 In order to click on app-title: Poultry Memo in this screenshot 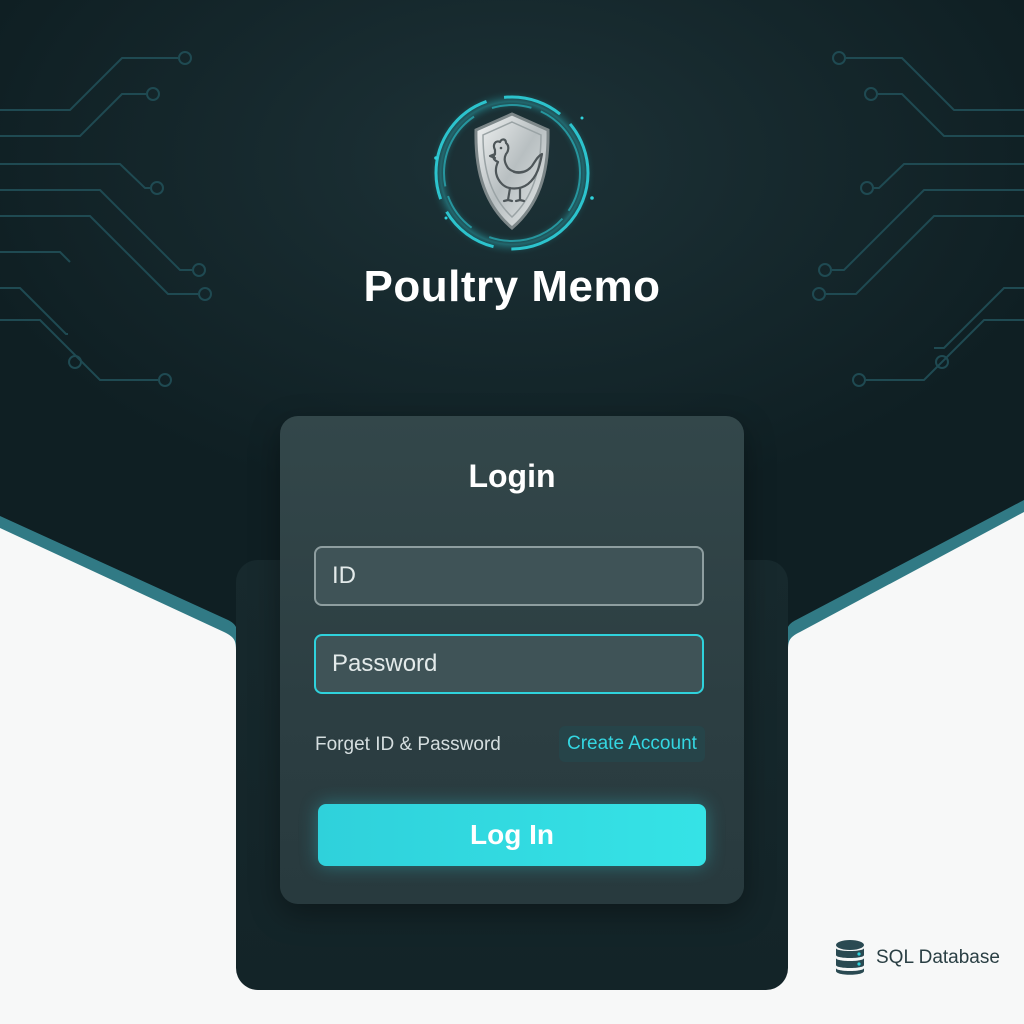, I will do `click(512, 286)`.